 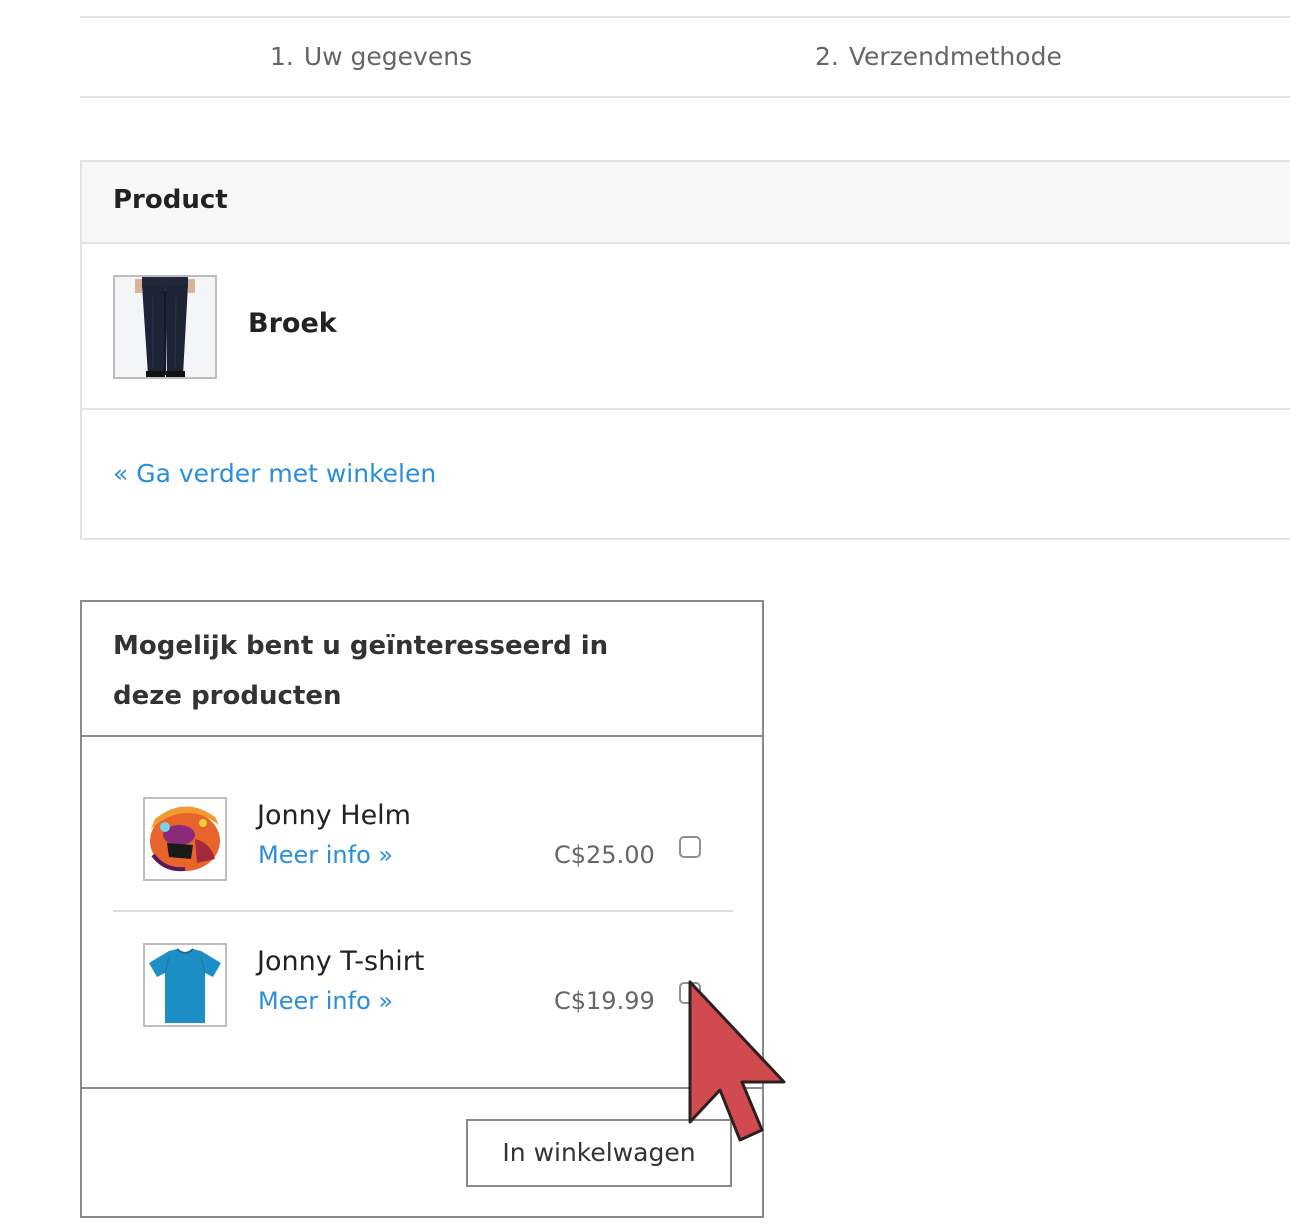 What do you see at coordinates (292, 323) in the screenshot?
I see `cart-product-name: Broek` at bounding box center [292, 323].